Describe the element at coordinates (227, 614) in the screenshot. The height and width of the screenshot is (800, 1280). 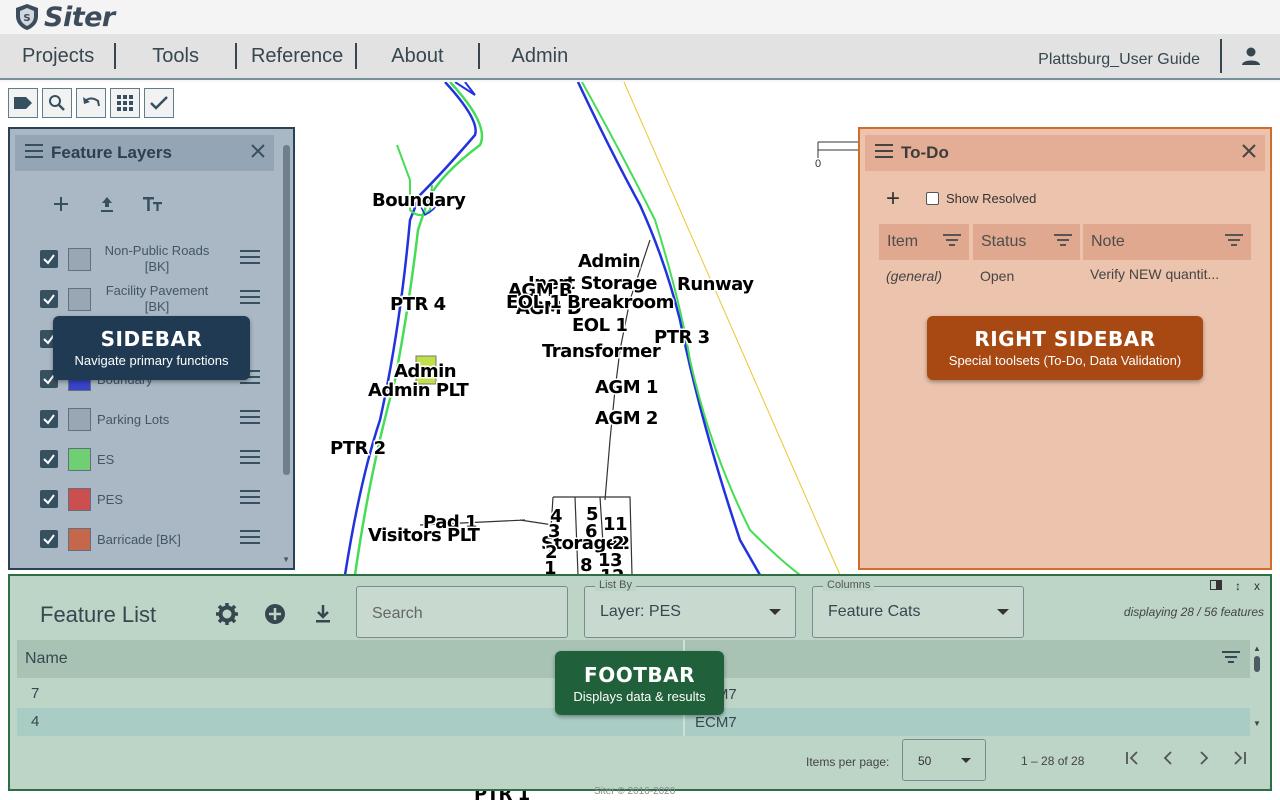
I see `settings-icon` at that location.